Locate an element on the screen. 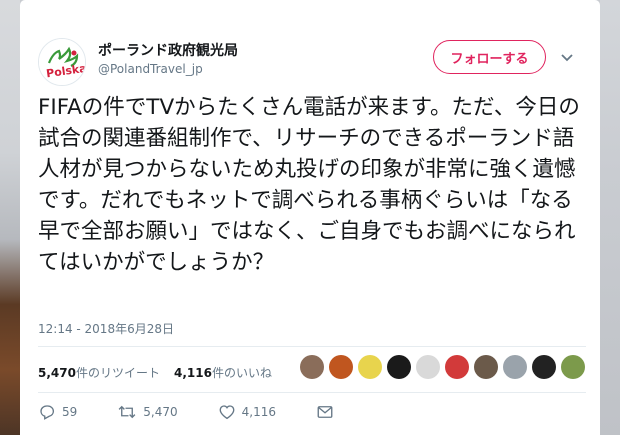  like-stat: 4,116件のいいね is located at coordinates (223, 372).